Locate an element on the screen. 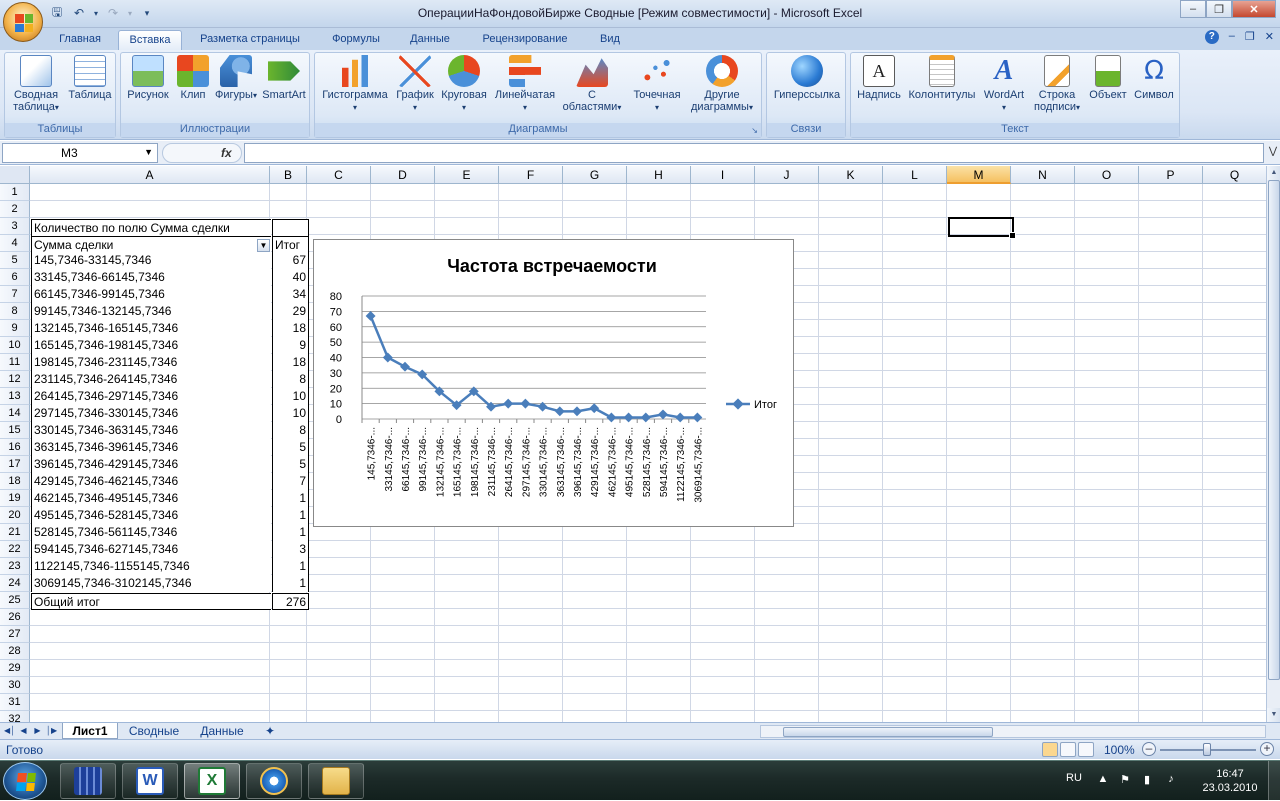  row-header-4: 4 is located at coordinates (15, 243).